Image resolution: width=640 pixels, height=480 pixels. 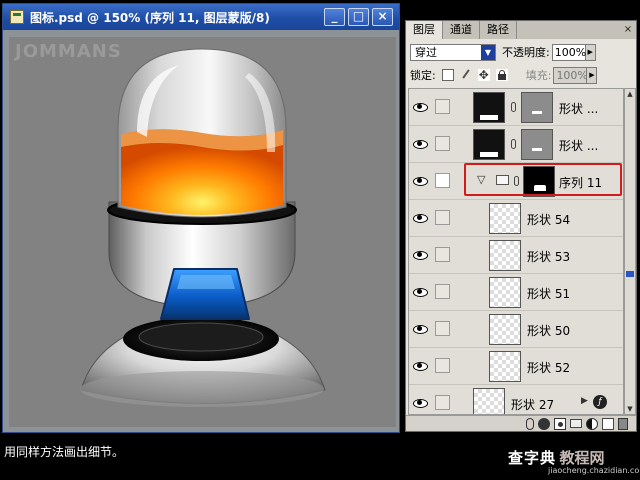 What do you see at coordinates (453, 52) in the screenshot?
I see `blend-mode-select: 穿过 ▼` at bounding box center [453, 52].